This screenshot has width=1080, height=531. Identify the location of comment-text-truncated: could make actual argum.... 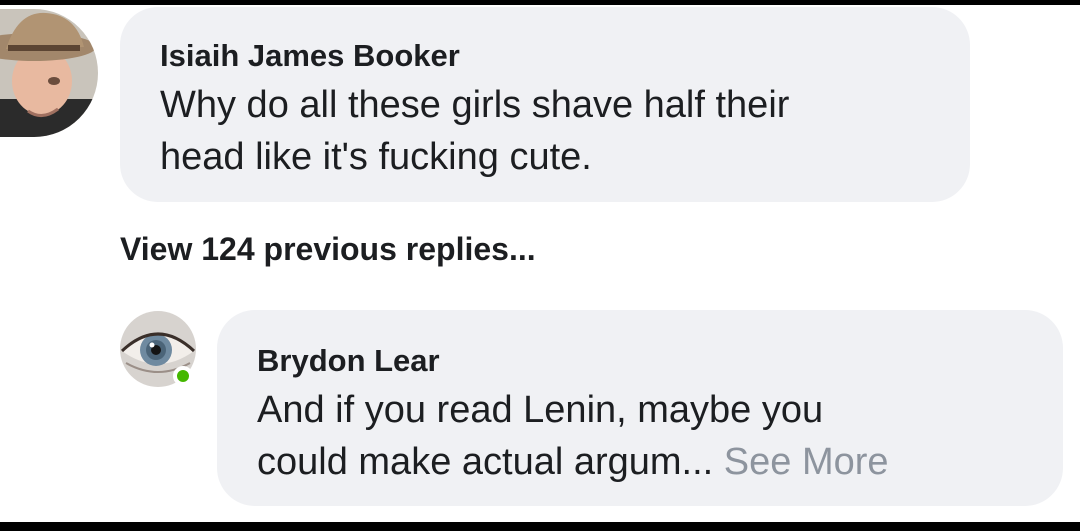
(485, 462).